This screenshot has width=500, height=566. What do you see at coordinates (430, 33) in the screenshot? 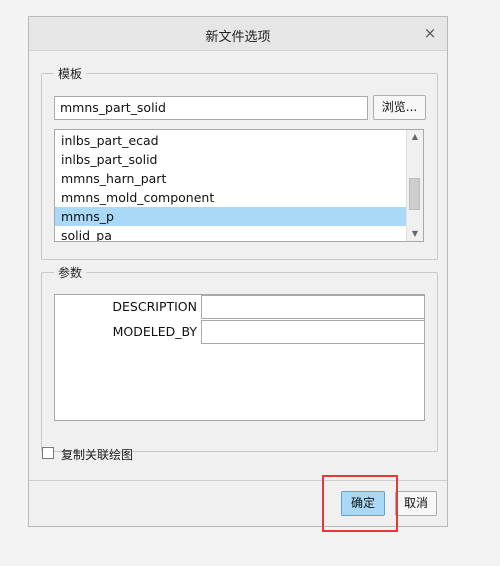
I see `close-icon: ×` at bounding box center [430, 33].